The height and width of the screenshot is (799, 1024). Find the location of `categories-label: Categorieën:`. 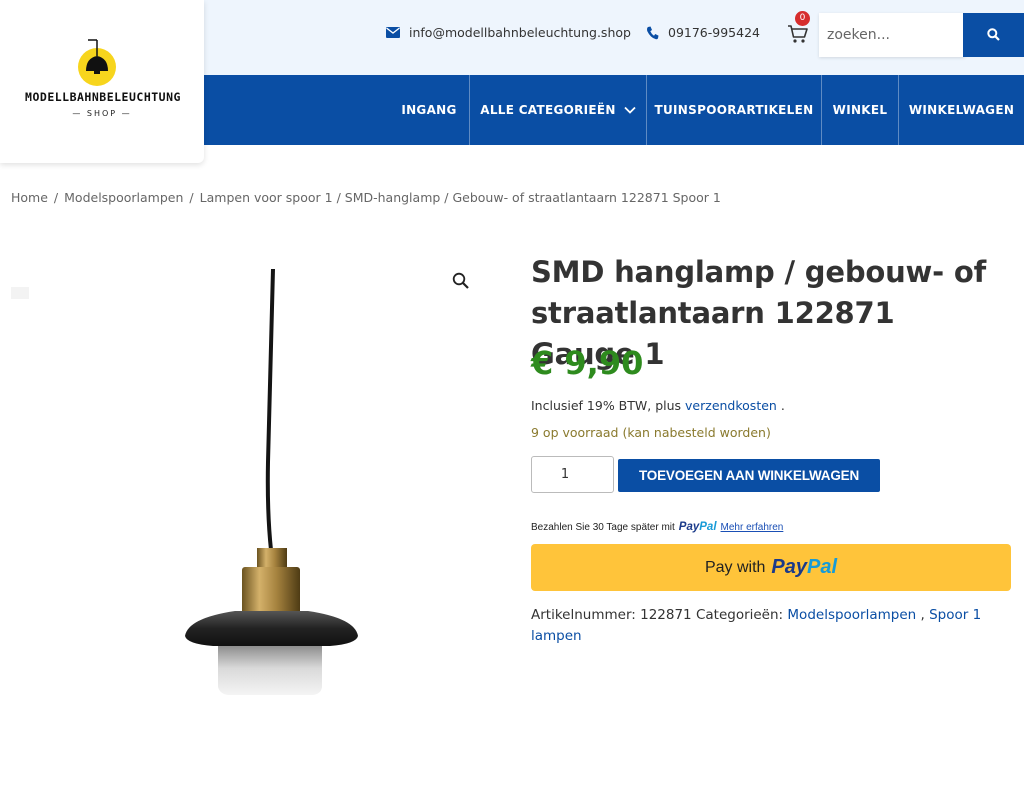

categories-label: Categorieën: is located at coordinates (739, 615).